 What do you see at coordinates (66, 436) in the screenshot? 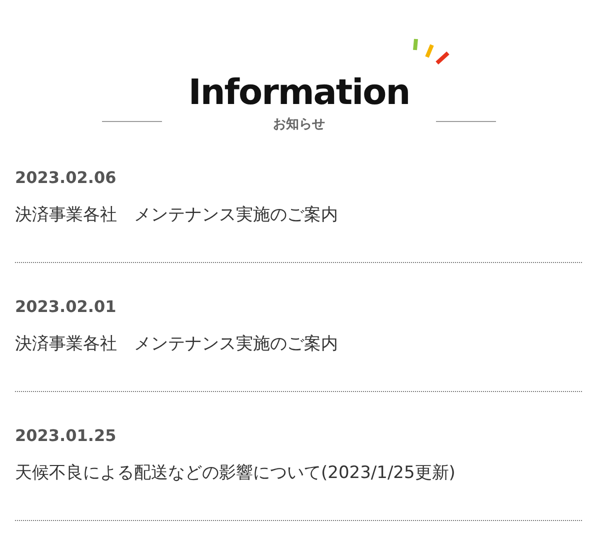
I see `news-date: 2023.01.25` at bounding box center [66, 436].